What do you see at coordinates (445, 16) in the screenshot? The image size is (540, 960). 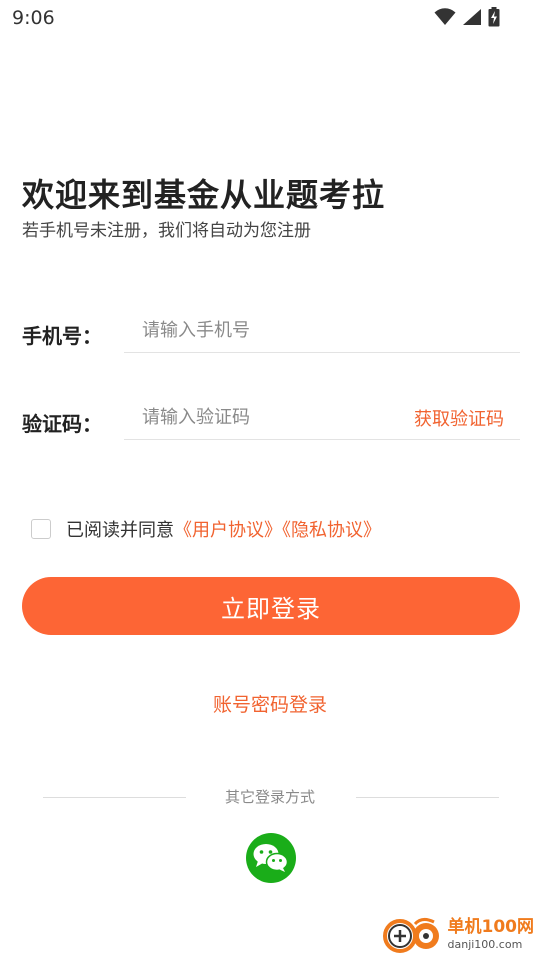 I see `wifi-icon` at bounding box center [445, 16].